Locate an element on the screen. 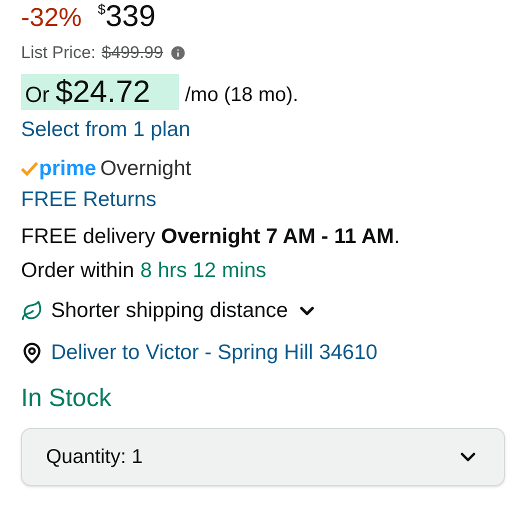 This screenshot has height=526, width=526. installment-term: /mo (18 mo). is located at coordinates (241, 95).